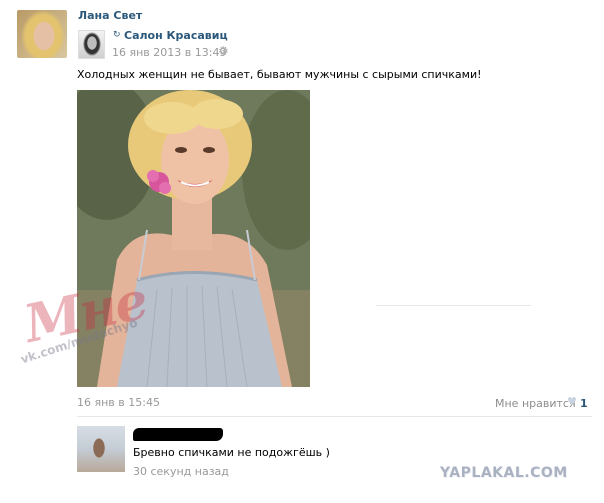  What do you see at coordinates (584, 403) in the screenshot?
I see `like-count: 1` at bounding box center [584, 403].